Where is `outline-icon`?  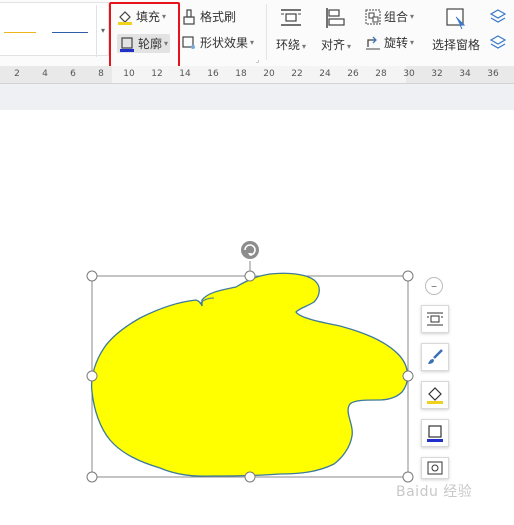 outline-icon is located at coordinates (435, 433).